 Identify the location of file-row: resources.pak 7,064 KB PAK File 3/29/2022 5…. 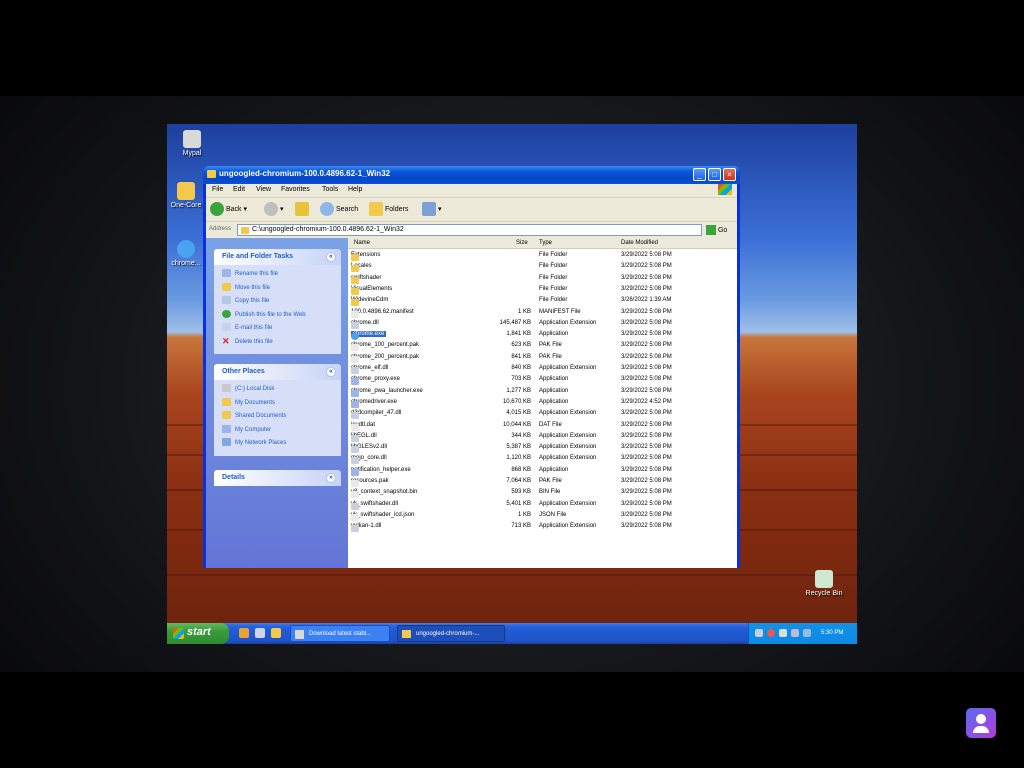
(542, 481).